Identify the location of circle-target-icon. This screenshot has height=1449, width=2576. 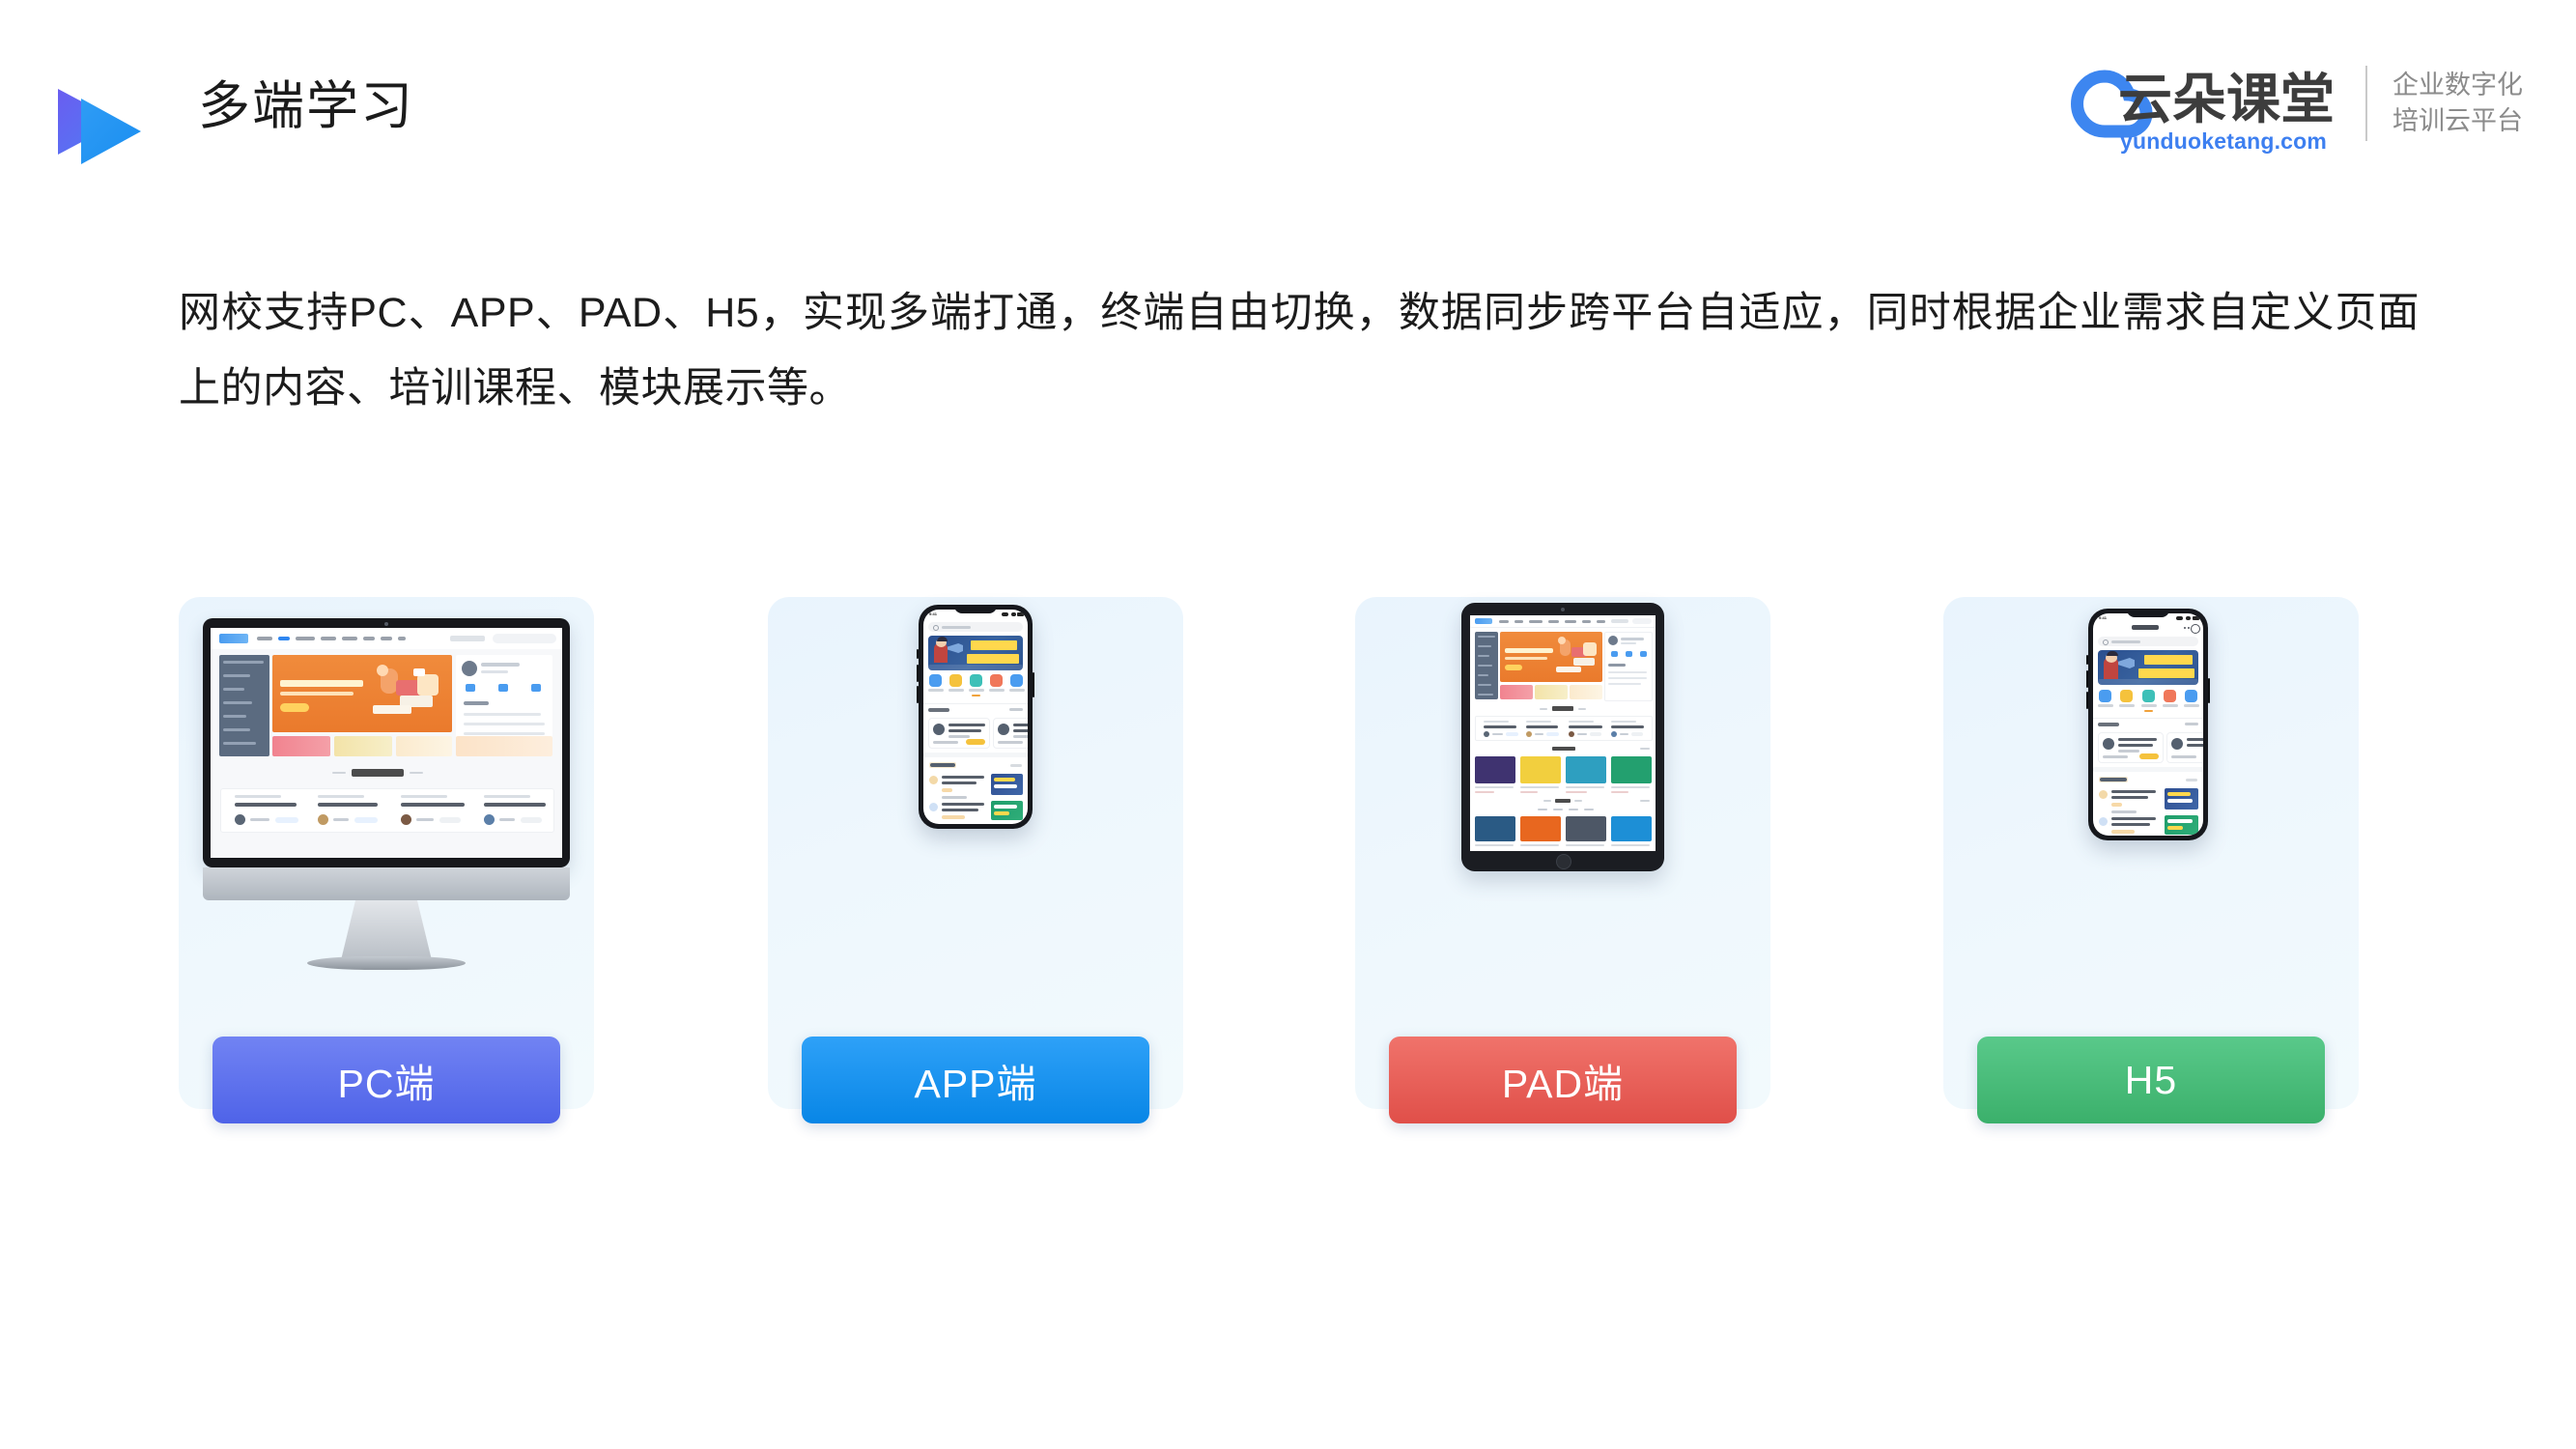
(2195, 629).